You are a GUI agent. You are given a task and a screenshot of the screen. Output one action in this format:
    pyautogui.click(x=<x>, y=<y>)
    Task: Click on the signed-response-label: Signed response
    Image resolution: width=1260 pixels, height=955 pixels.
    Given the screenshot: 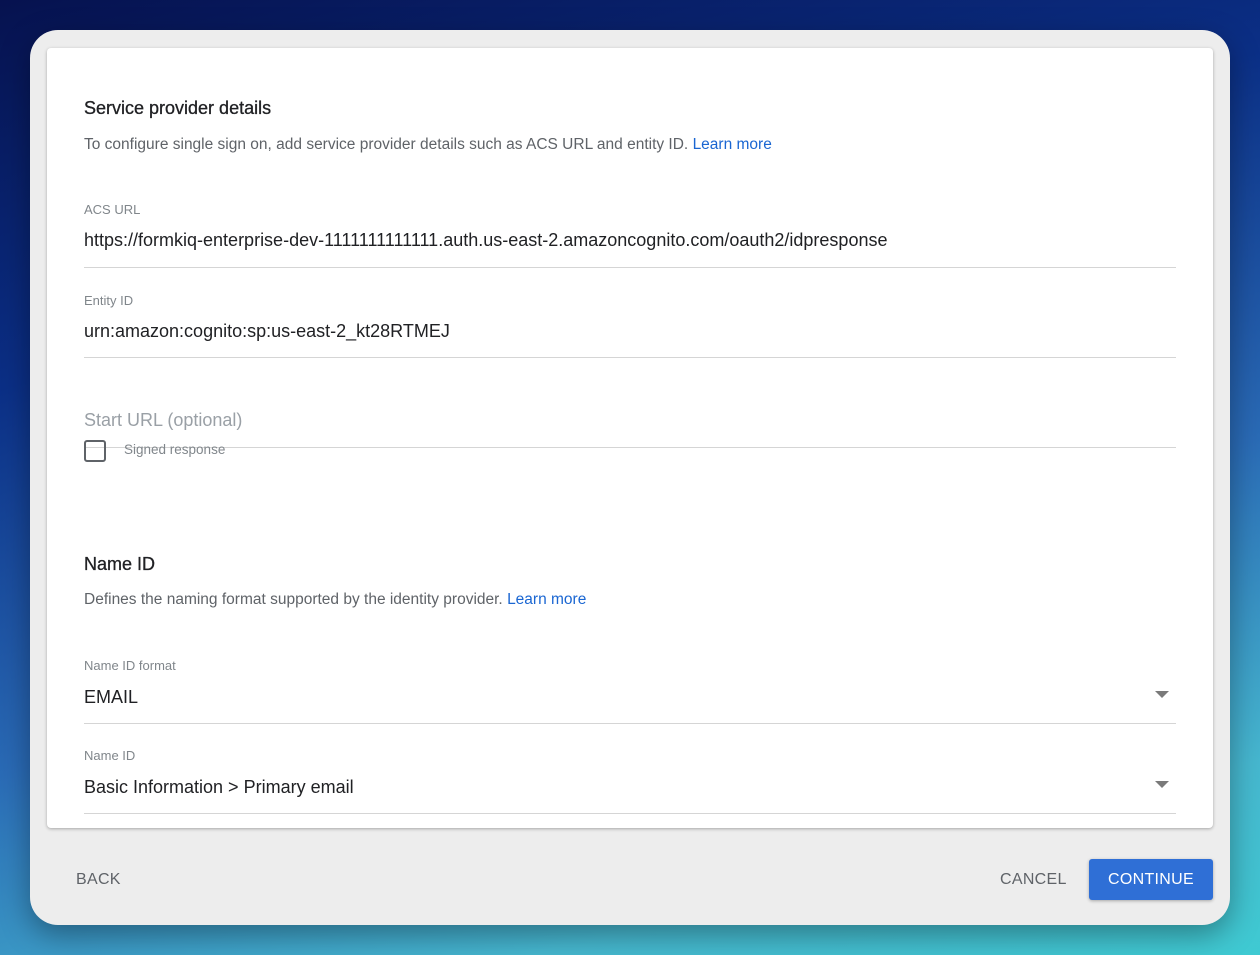 What is the action you would take?
    pyautogui.click(x=175, y=449)
    